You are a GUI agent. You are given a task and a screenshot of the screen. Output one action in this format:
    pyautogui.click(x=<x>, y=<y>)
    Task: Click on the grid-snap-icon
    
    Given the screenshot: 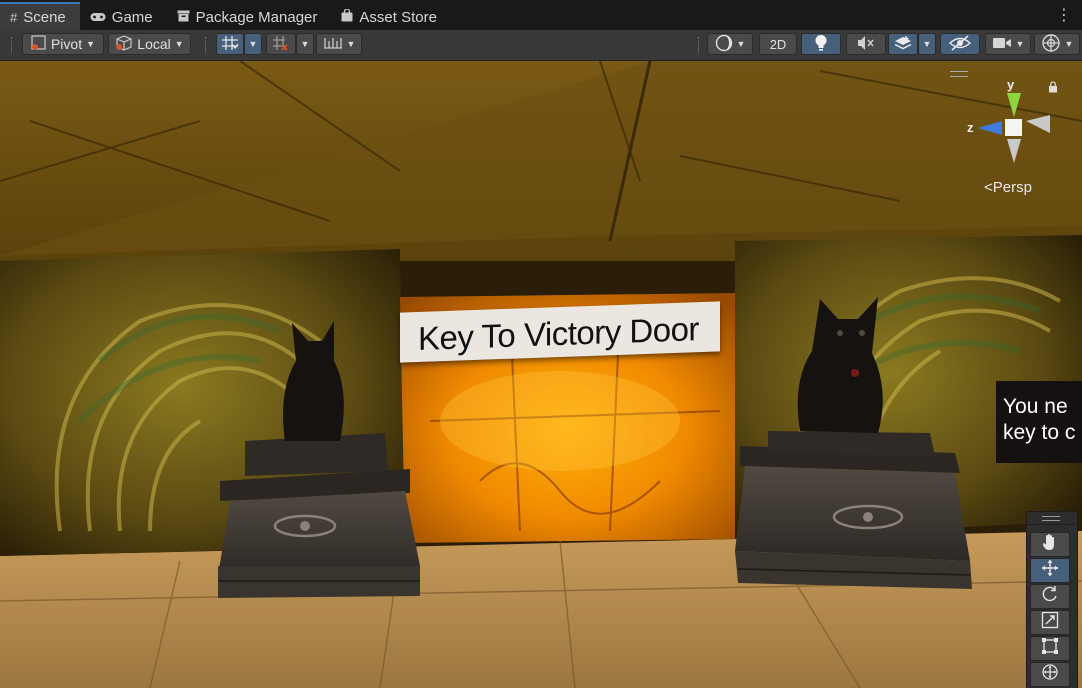 What is the action you would take?
    pyautogui.click(x=230, y=44)
    